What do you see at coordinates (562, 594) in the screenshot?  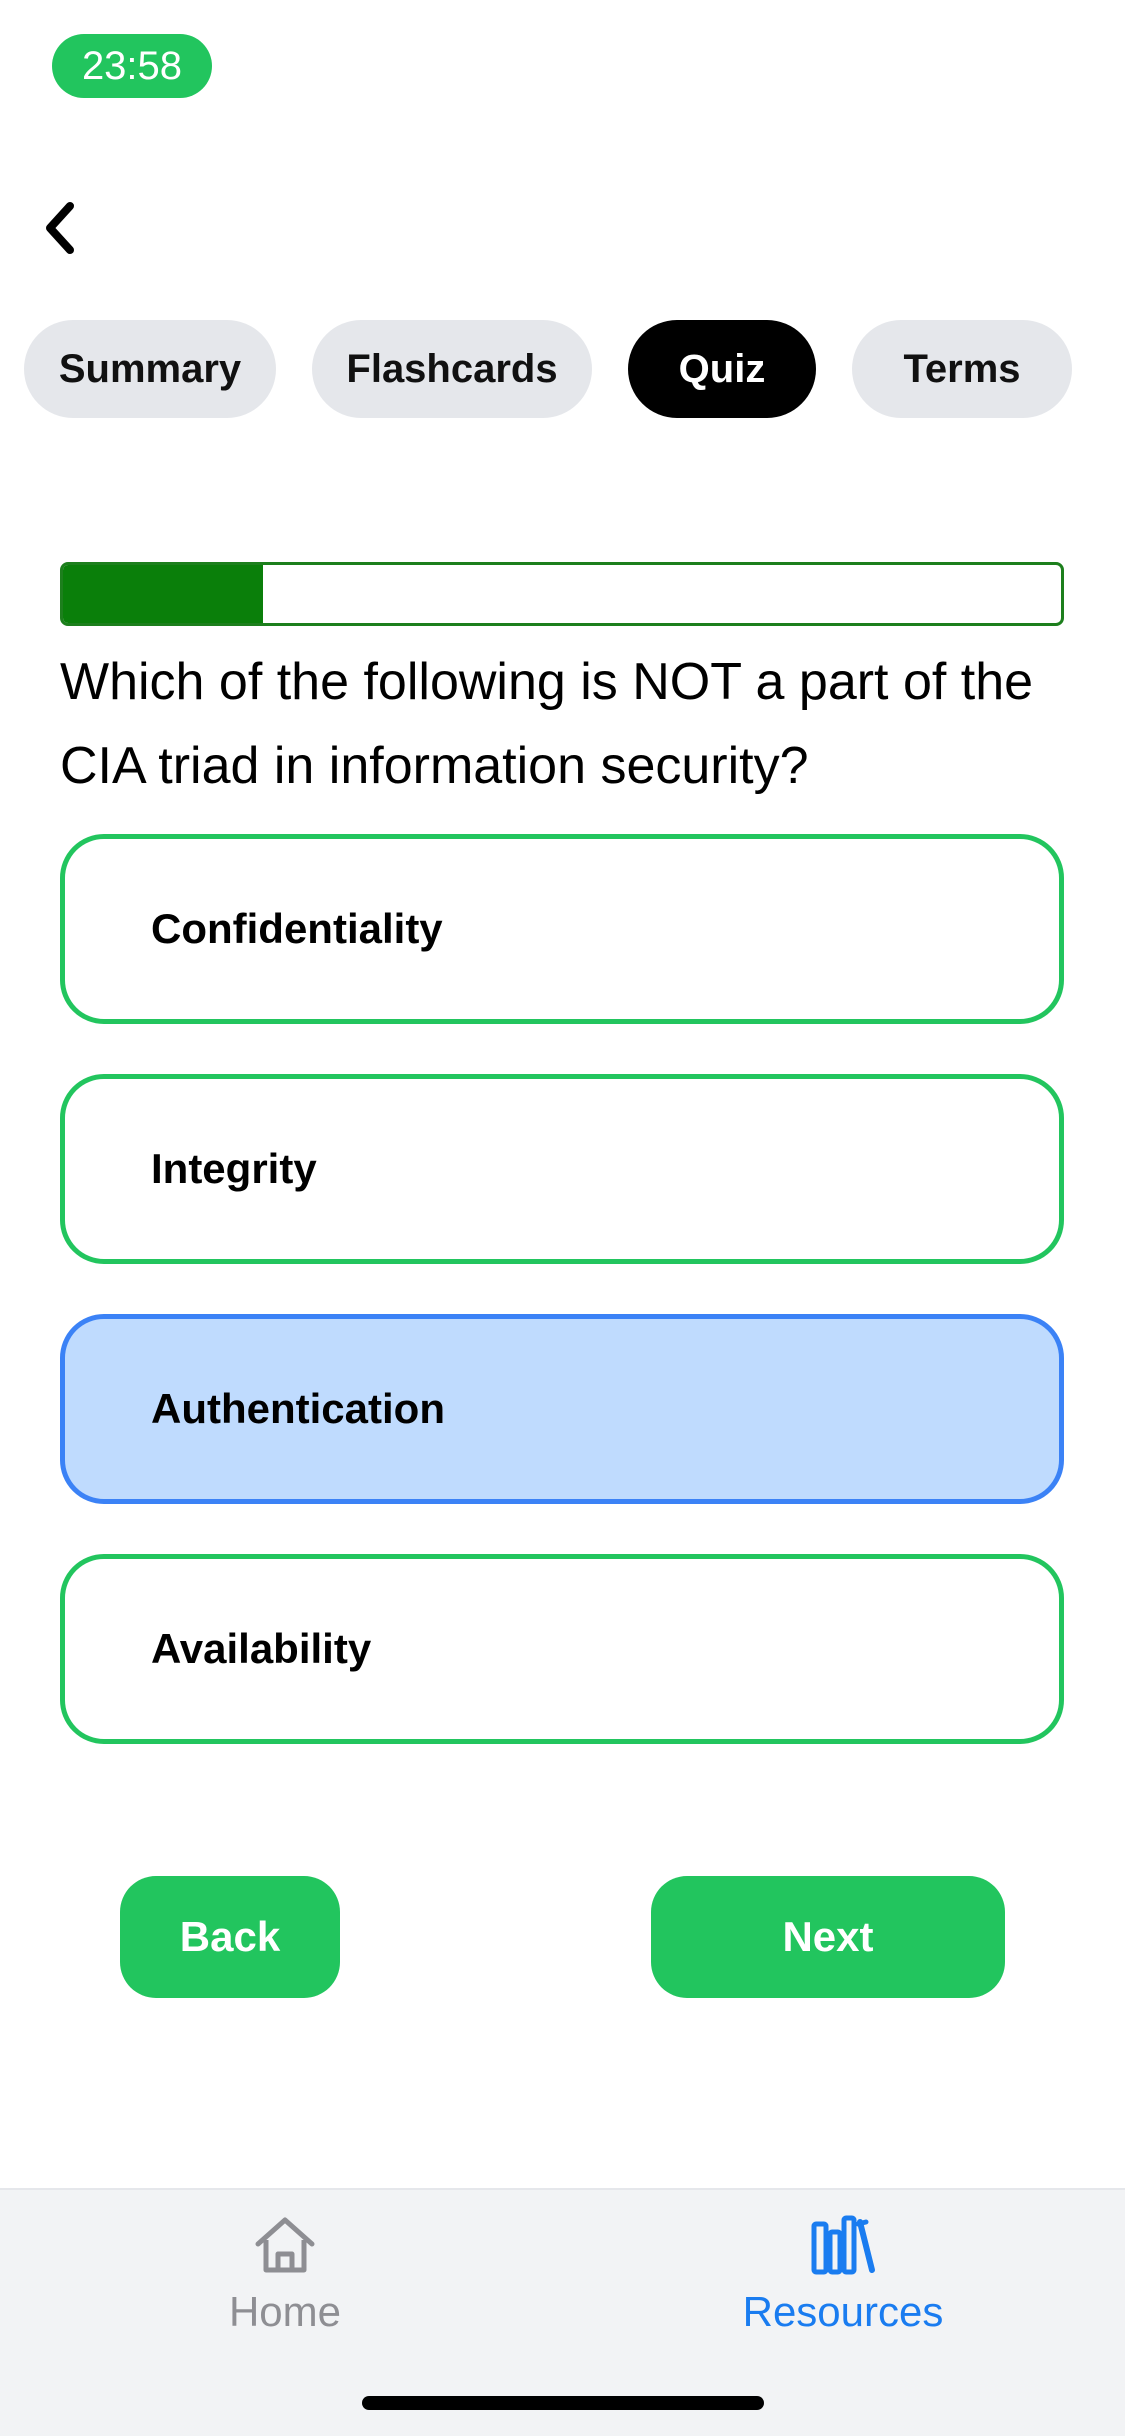 I see `quiz-progress-bar` at bounding box center [562, 594].